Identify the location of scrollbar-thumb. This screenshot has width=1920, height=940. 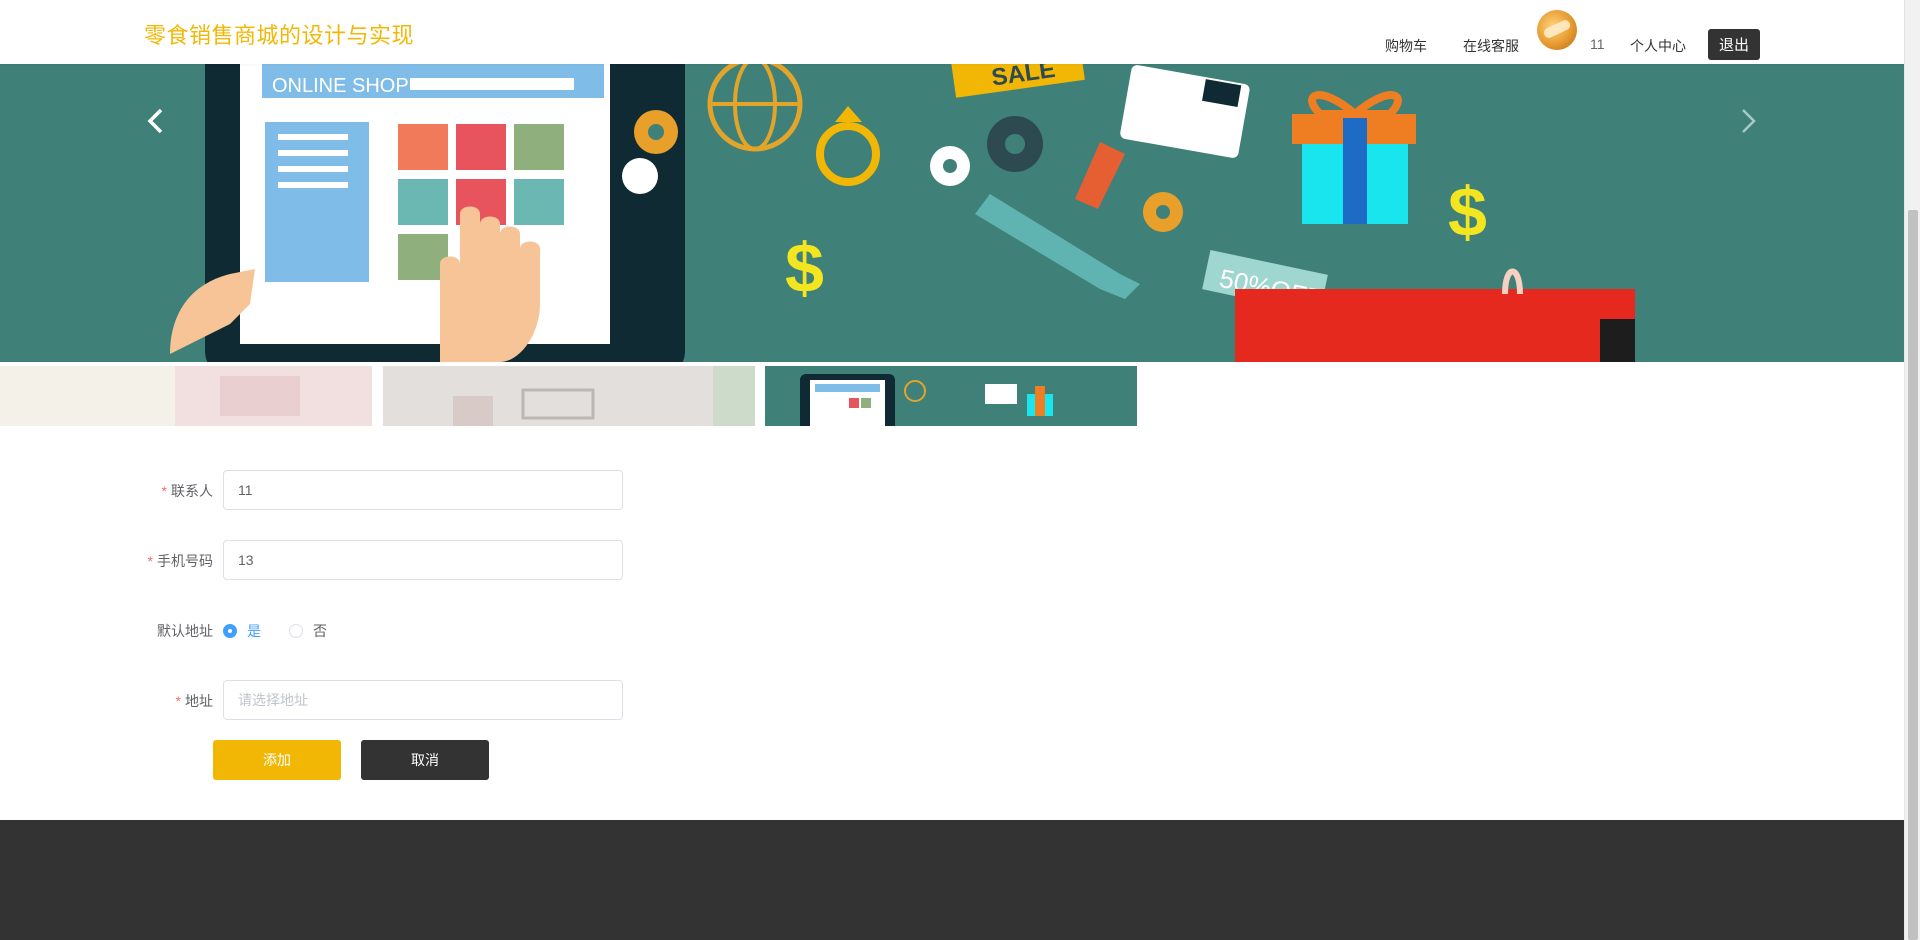
(1913, 575).